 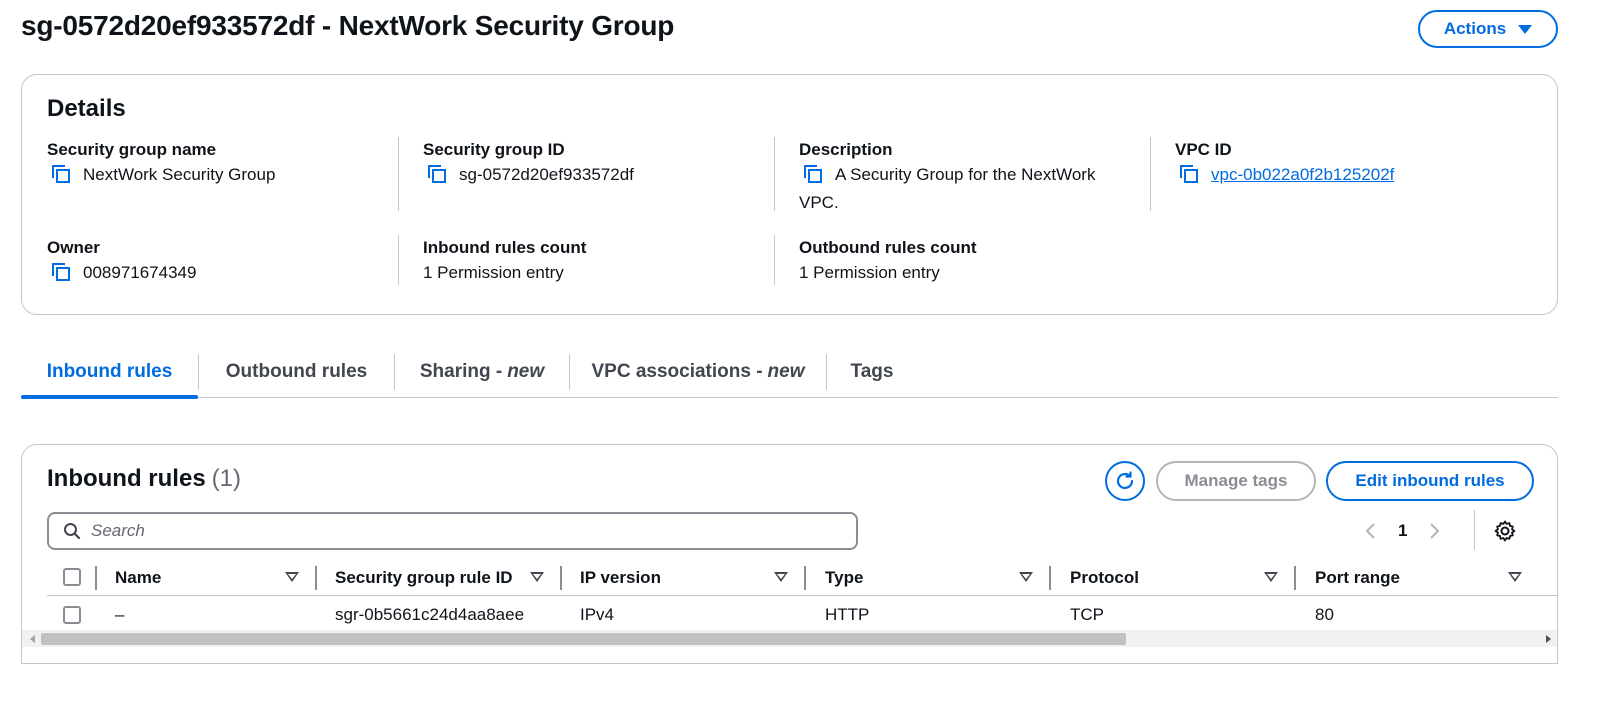 I want to click on outbound-count-label: Outbound rules count, so click(x=888, y=247).